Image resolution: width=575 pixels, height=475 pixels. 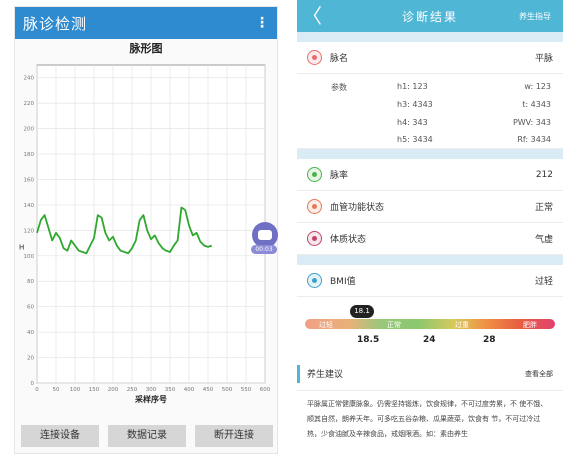 I want to click on floating-timer-badge: 00:03, so click(x=264, y=249).